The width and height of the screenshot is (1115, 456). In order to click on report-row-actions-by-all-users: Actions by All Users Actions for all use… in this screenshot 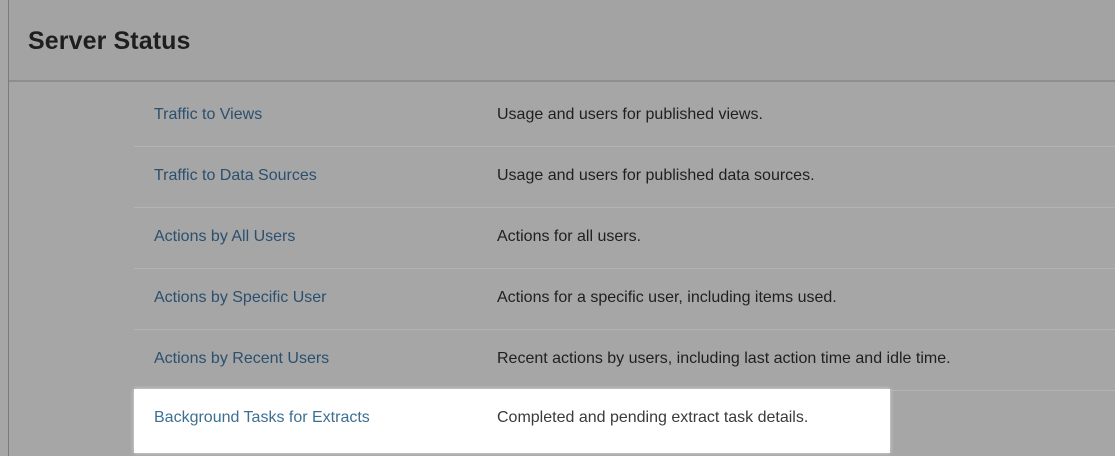, I will do `click(624, 238)`.